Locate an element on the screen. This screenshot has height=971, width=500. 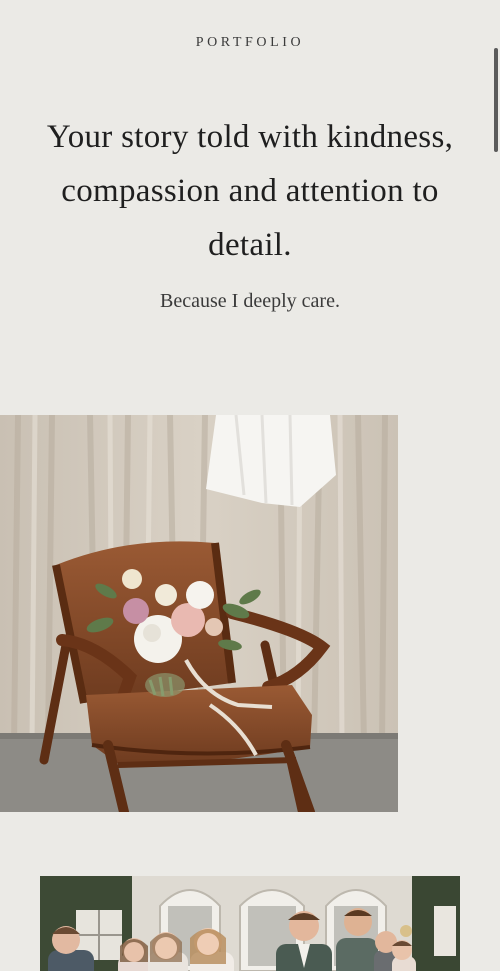
scrollbar is located at coordinates (496, 485).